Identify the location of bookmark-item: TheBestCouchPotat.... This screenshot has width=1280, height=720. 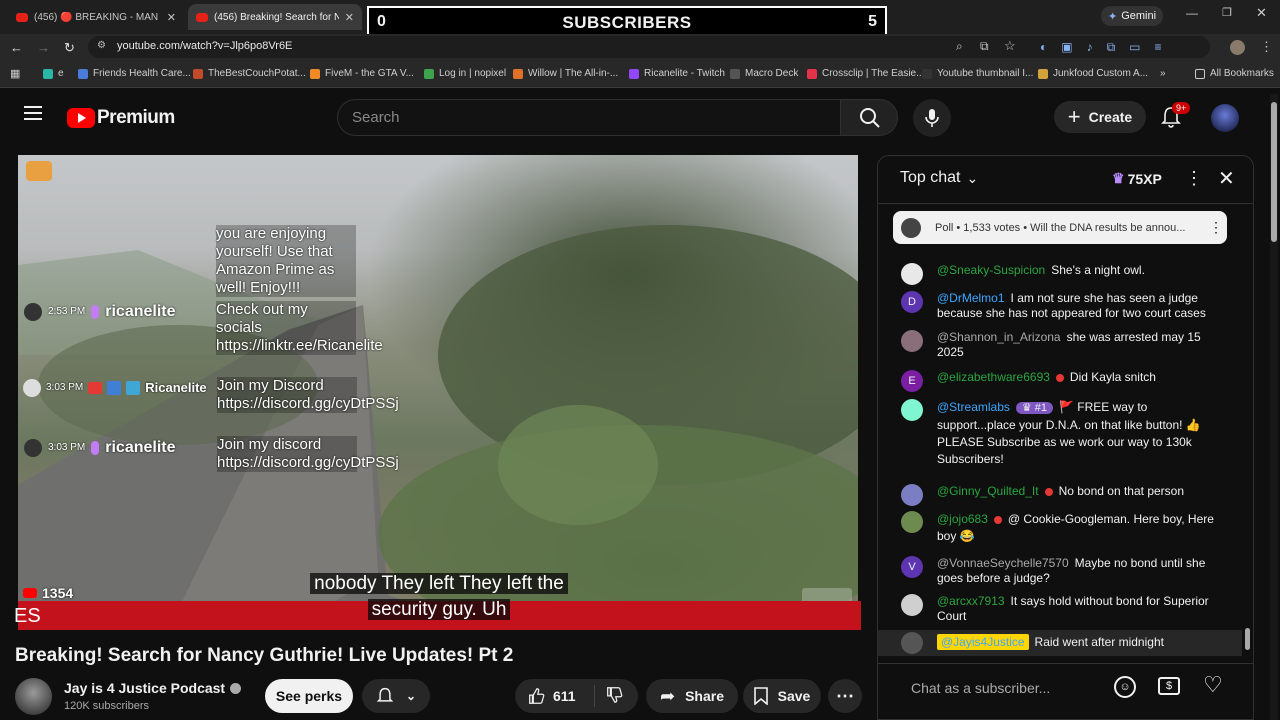
(249, 73).